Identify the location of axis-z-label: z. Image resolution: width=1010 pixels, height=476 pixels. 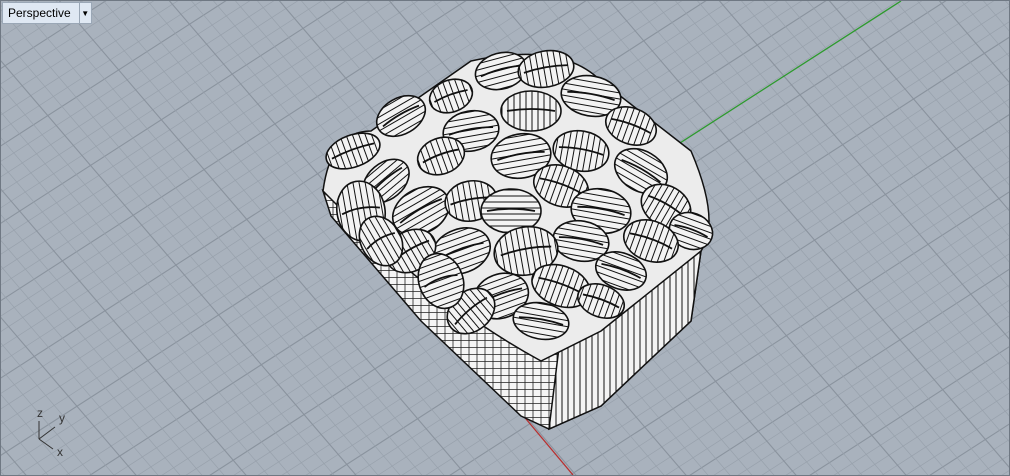
(40, 413).